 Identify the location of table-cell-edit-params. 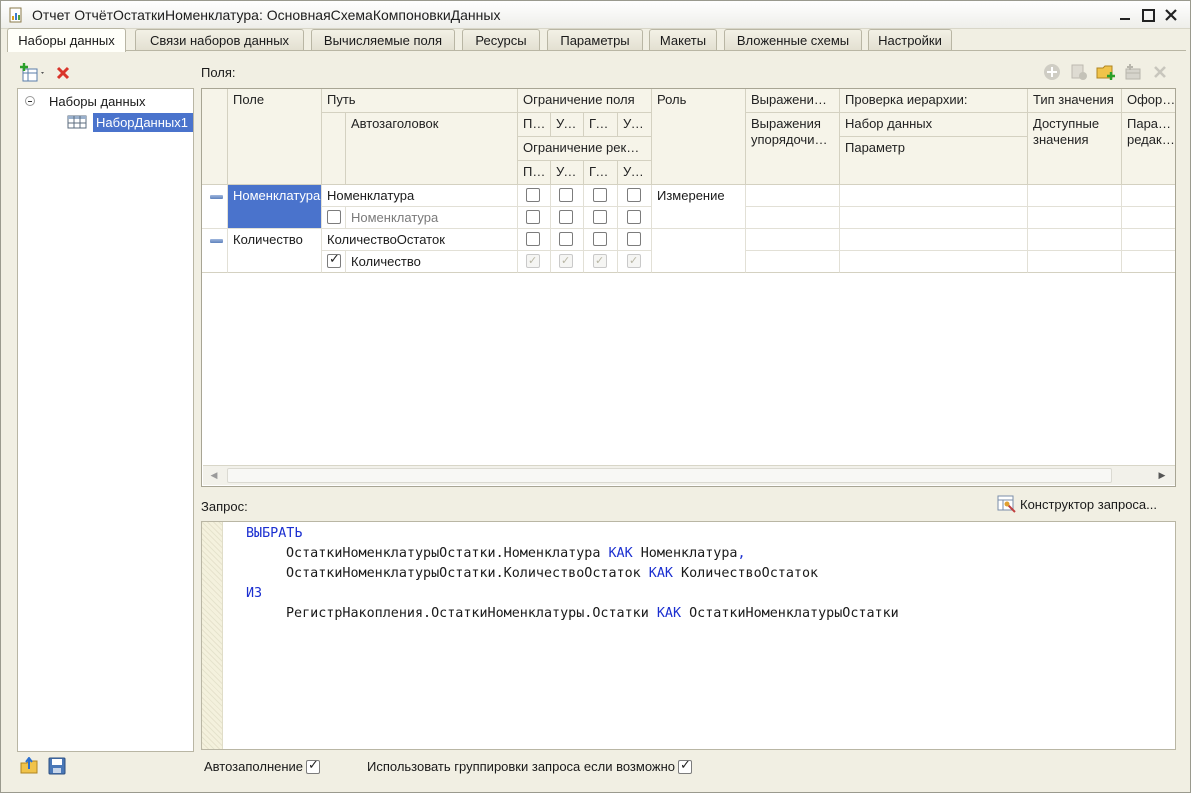
(1148, 218).